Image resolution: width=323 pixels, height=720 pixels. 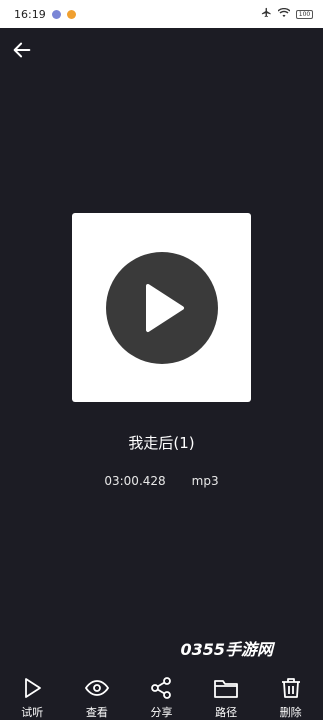 I want to click on folder-icon, so click(x=226, y=689).